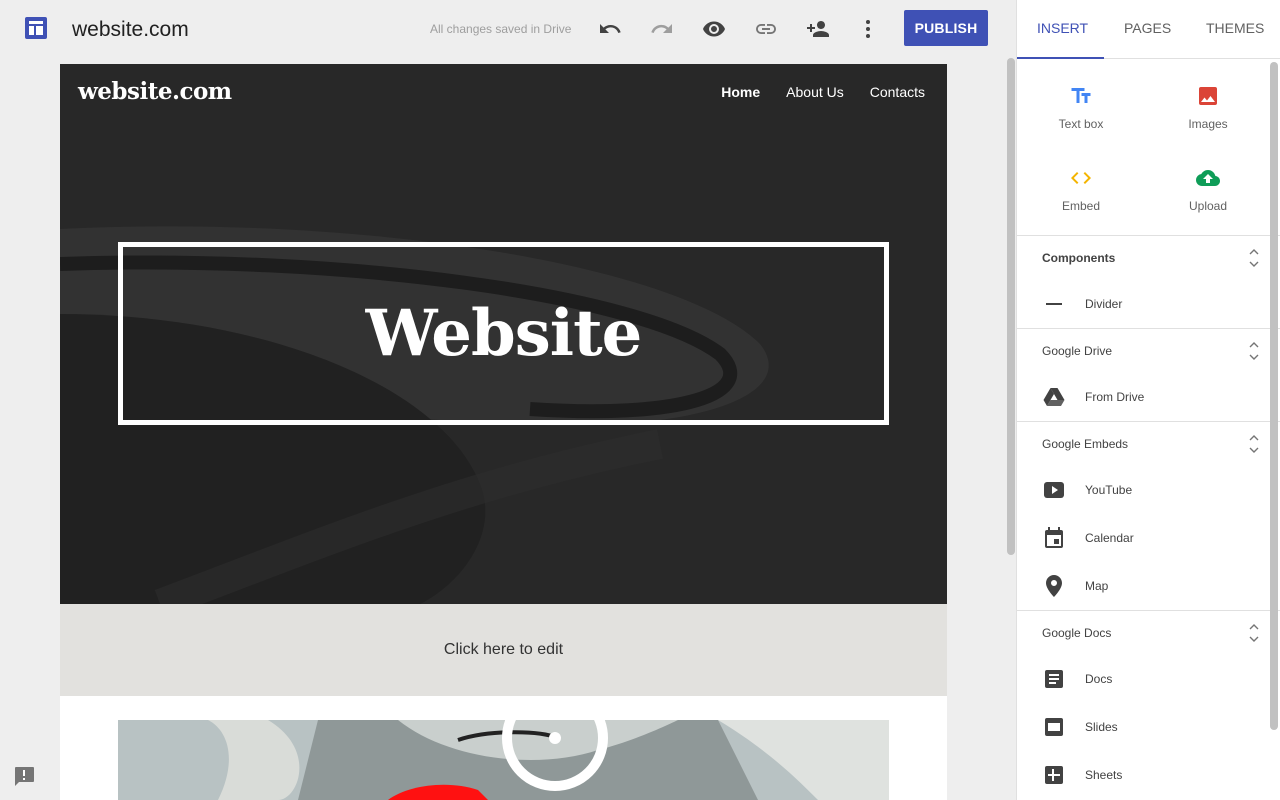 The height and width of the screenshot is (800, 1280). Describe the element at coordinates (815, 92) in the screenshot. I see `nav-item-about-us: About Us` at that location.